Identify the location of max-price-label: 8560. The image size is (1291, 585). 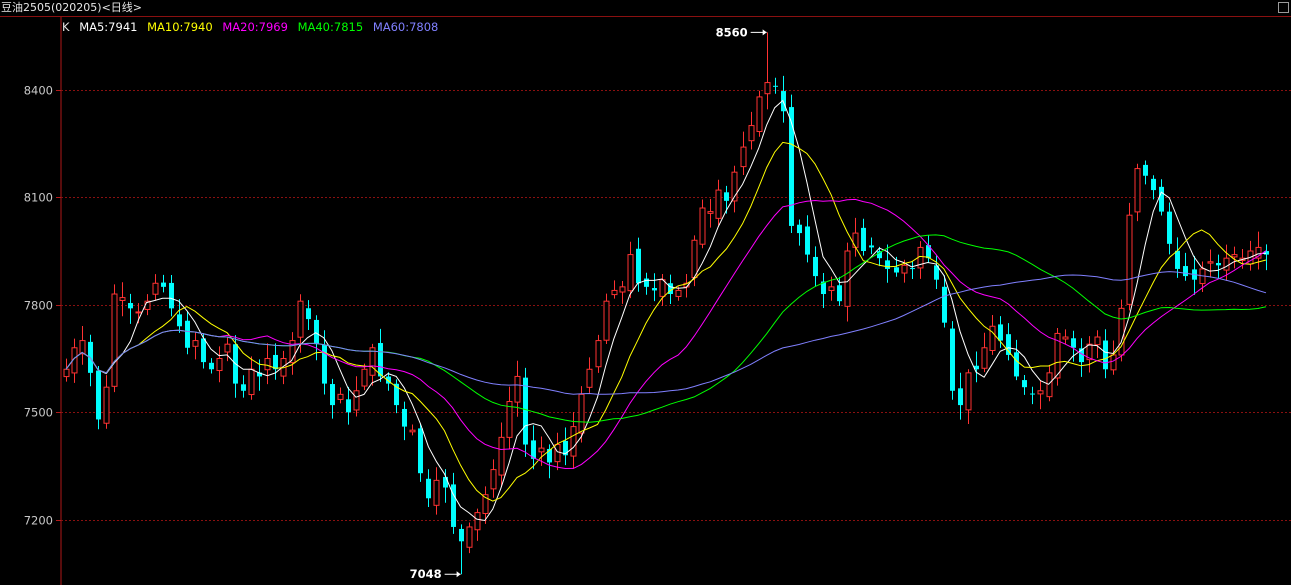
(732, 32).